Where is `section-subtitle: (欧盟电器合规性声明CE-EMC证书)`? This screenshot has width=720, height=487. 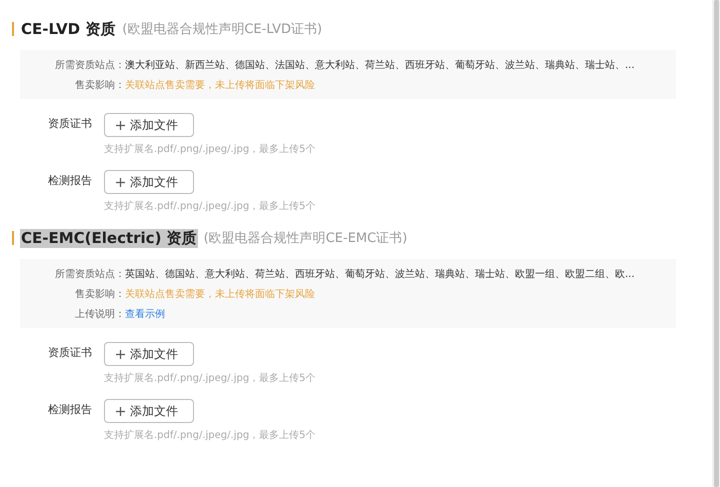 section-subtitle: (欧盟电器合规性声明CE-EMC证书) is located at coordinates (306, 238).